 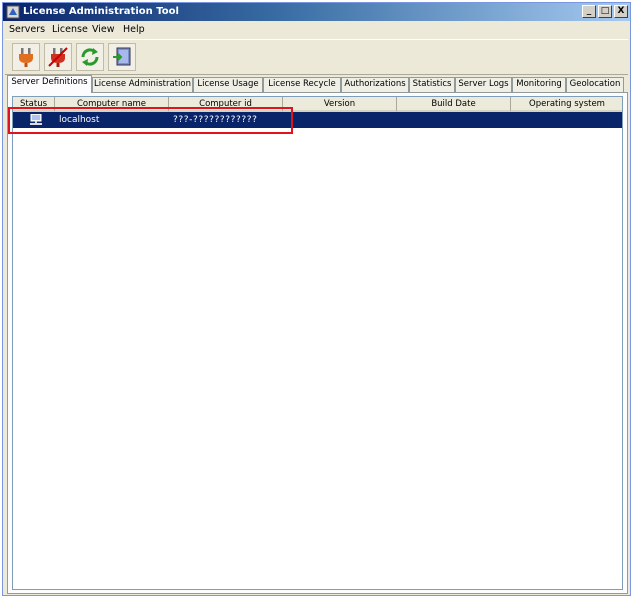 I want to click on tab-geolocation: Geolocation, so click(x=595, y=84).